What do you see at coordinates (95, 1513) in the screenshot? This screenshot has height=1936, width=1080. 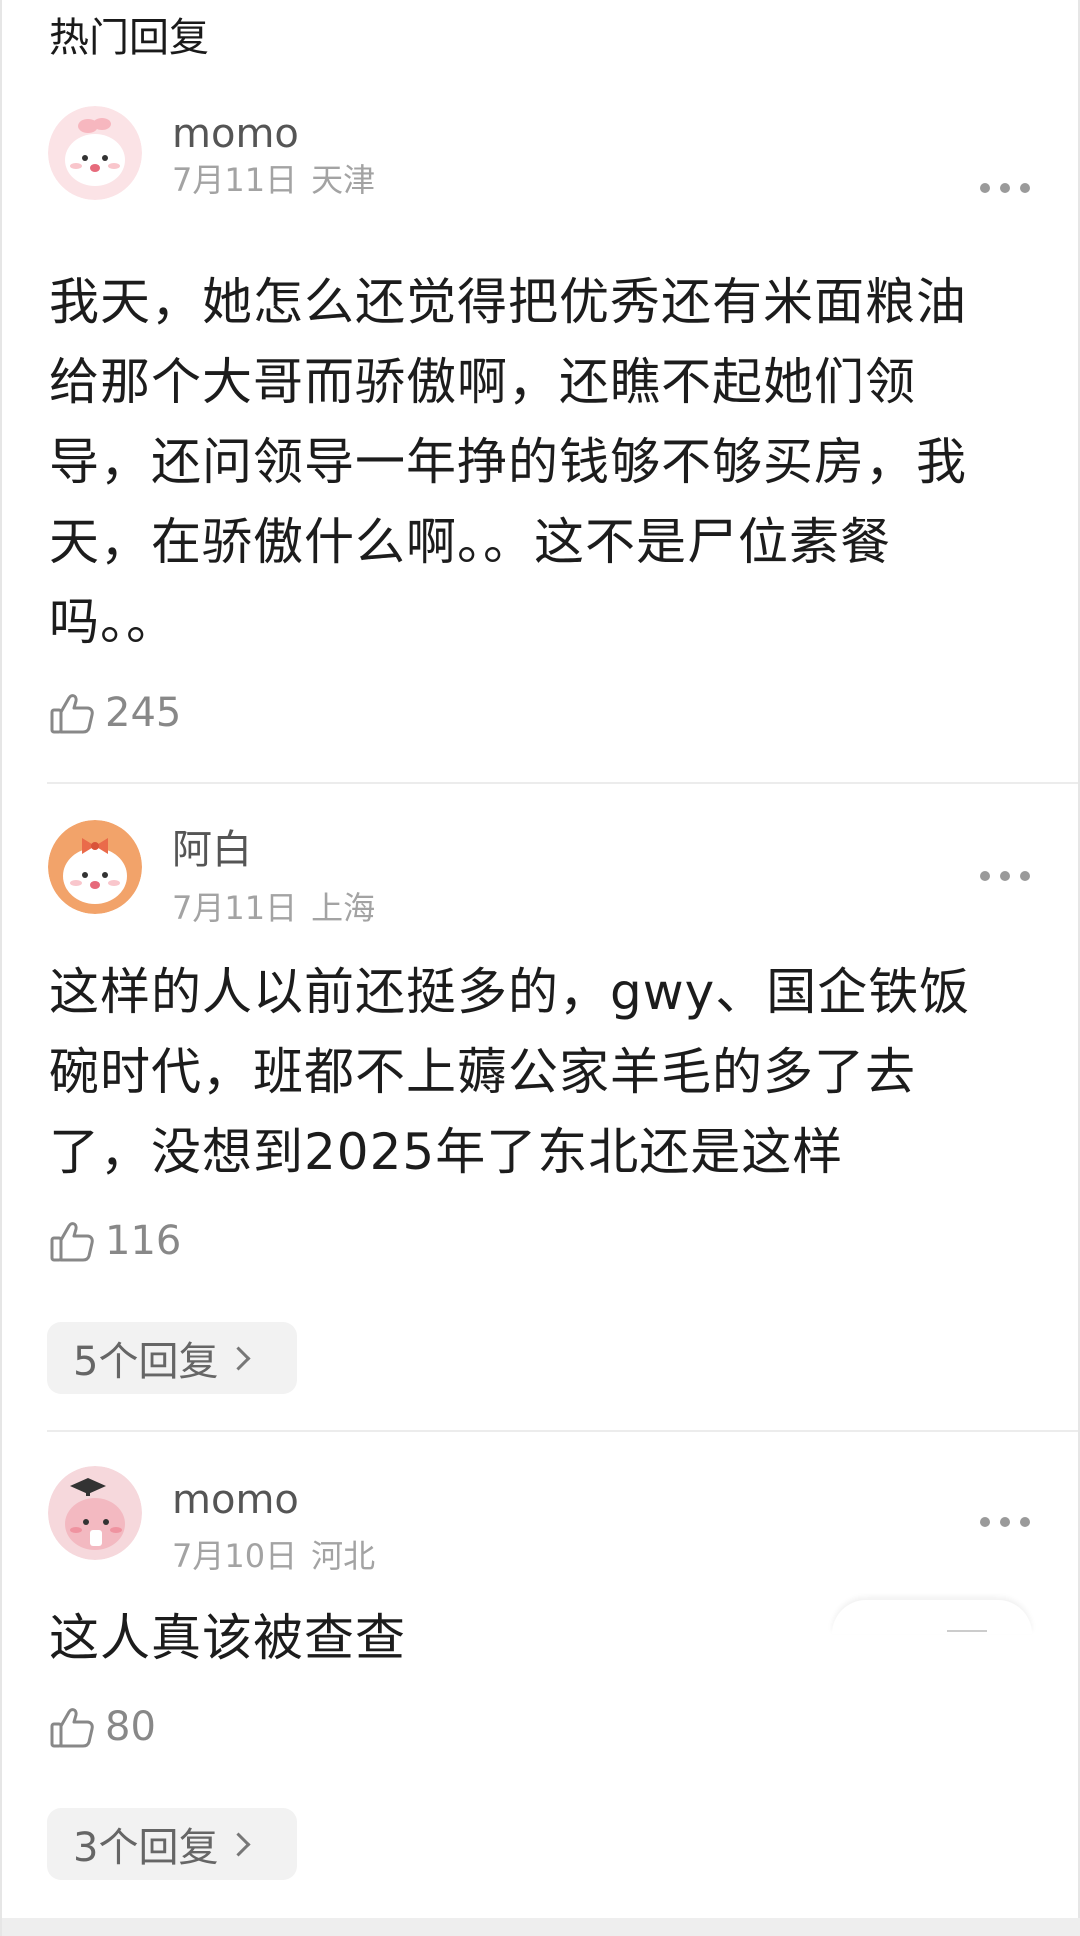 I see `bunny-graduate-avatar-icon` at bounding box center [95, 1513].